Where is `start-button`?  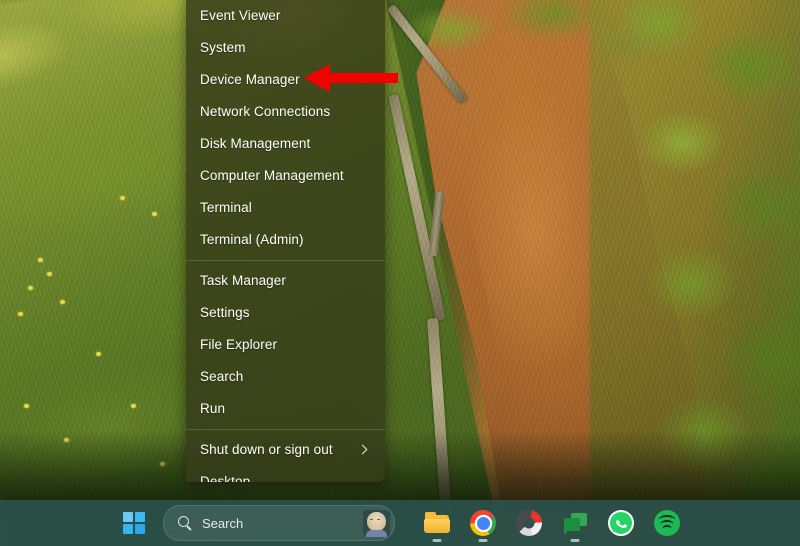 start-button is located at coordinates (134, 523).